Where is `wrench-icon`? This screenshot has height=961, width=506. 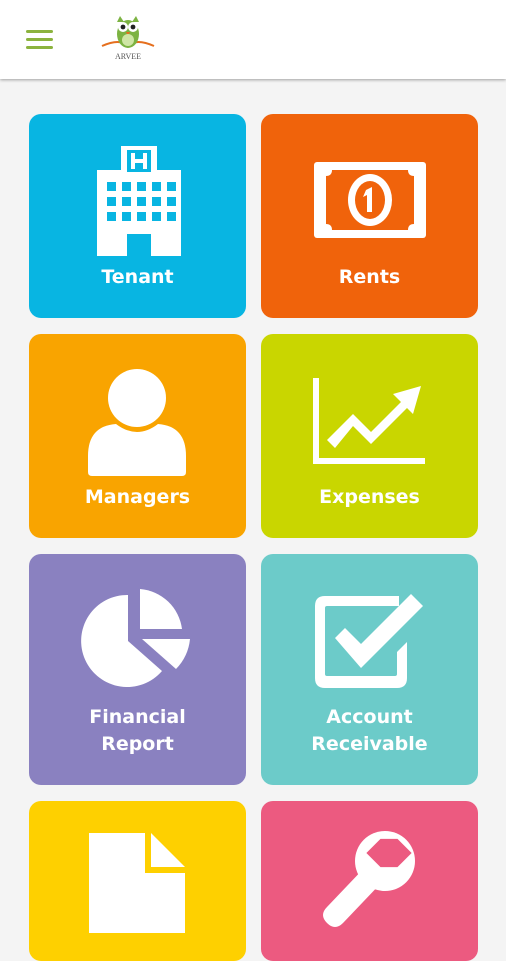
wrench-icon is located at coordinates (369, 879).